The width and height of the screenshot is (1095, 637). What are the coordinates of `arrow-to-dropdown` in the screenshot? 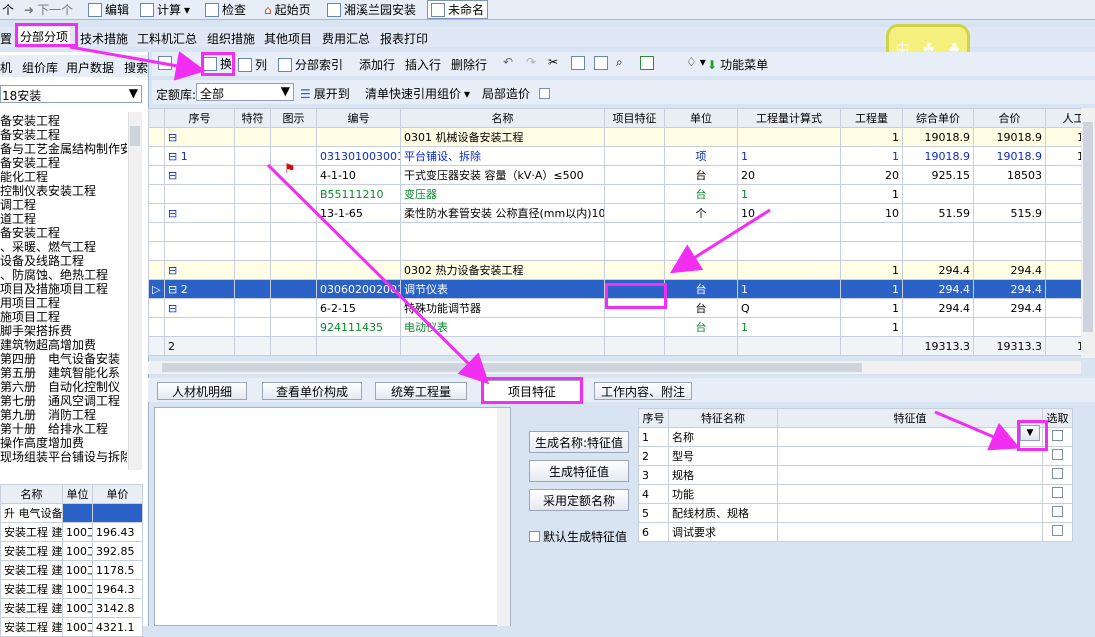 It's located at (975, 429).